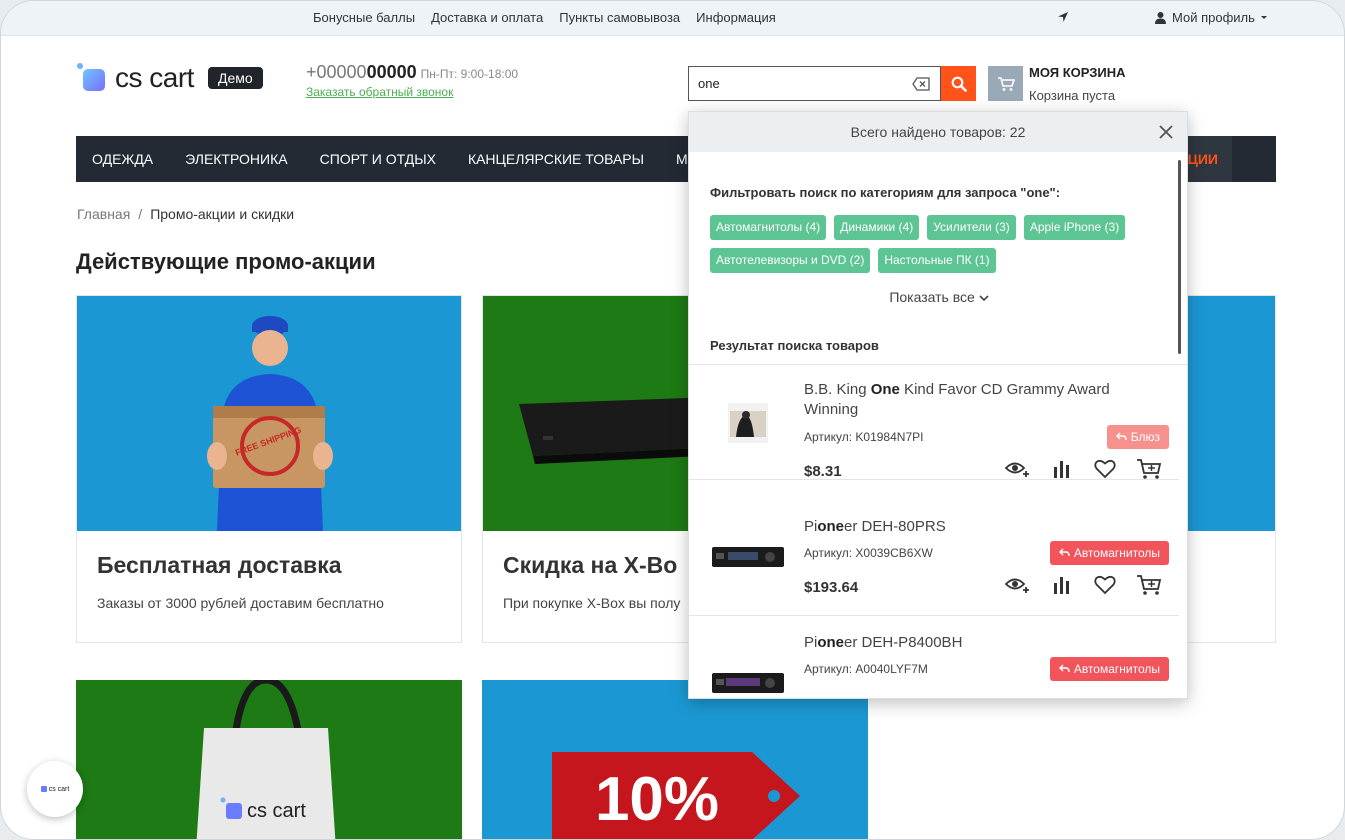 This screenshot has height=840, width=1345. What do you see at coordinates (59, 789) in the screenshot?
I see `float-logo-text: cs cart` at bounding box center [59, 789].